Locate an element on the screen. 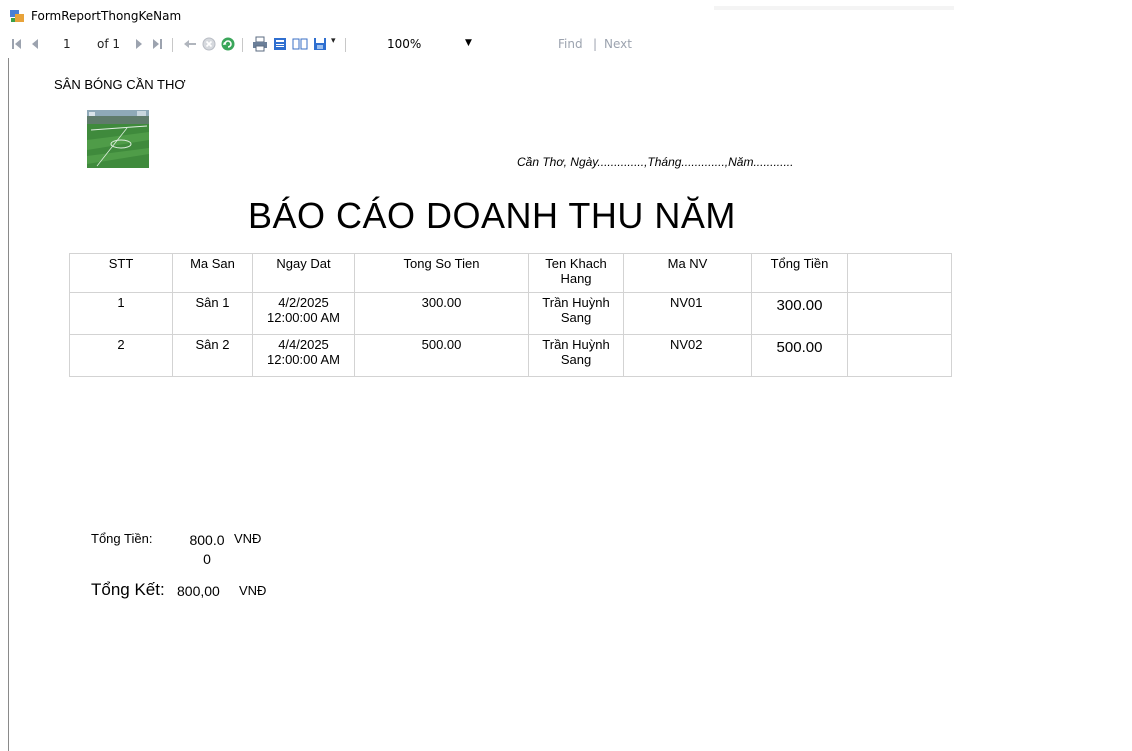 This screenshot has width=1132, height=751. report-title: BÁO CÁO DOANH THU NĂM is located at coordinates (492, 215).